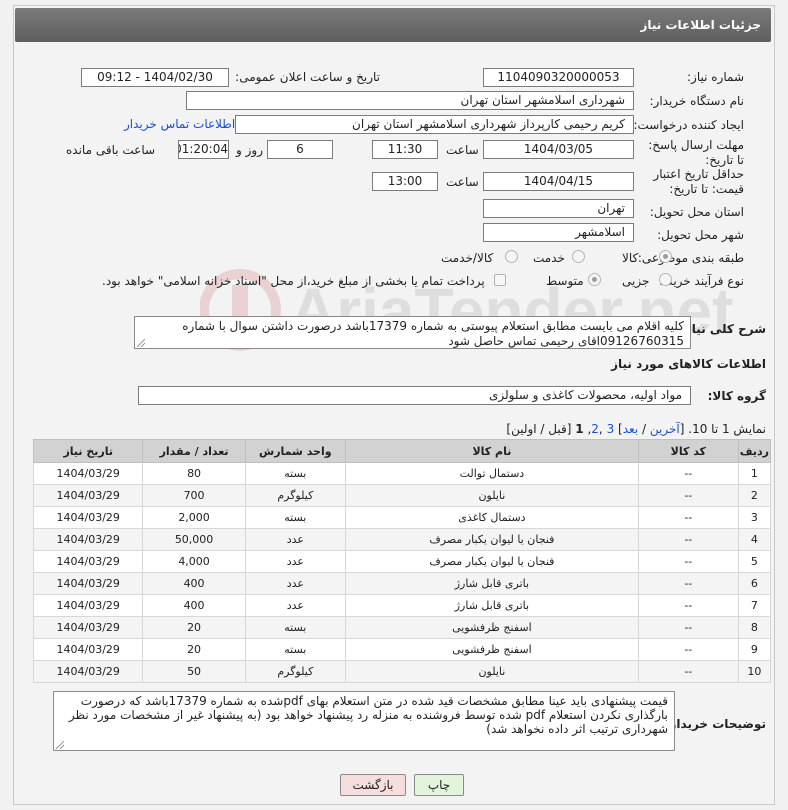 This screenshot has width=788, height=810. I want to click on process-option-minor: جزیی, so click(636, 281).